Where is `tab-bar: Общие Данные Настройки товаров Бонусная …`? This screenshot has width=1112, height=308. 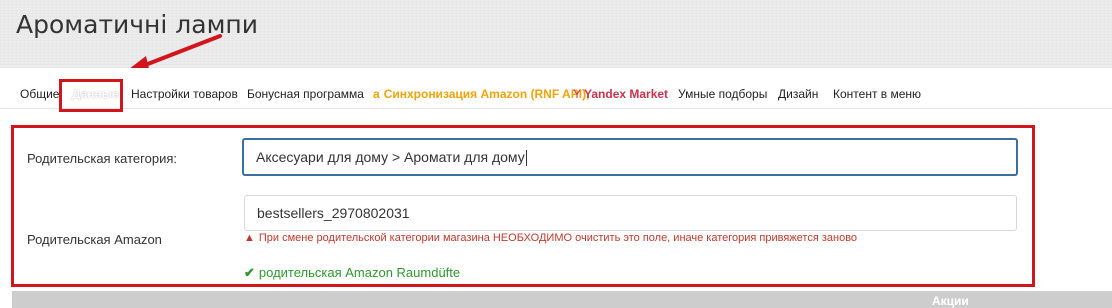
tab-bar: Общие Данные Настройки товаров Бонусная … is located at coordinates (556, 88).